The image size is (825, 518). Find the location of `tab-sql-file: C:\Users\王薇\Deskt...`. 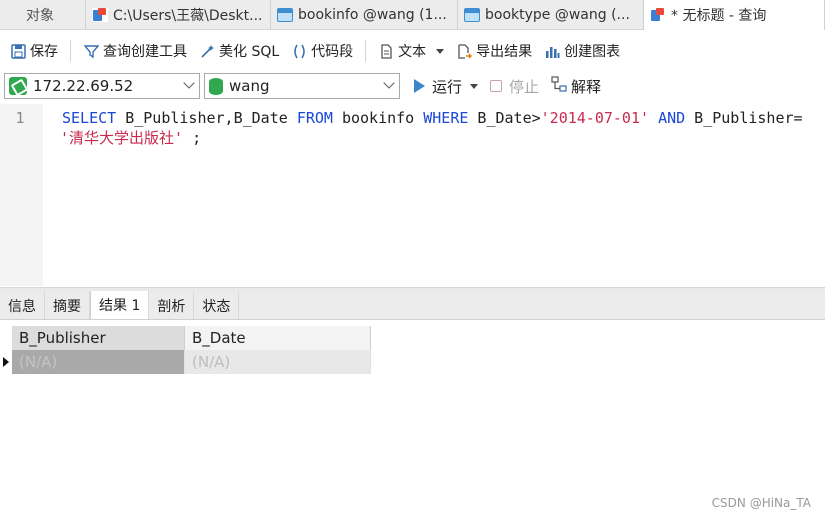

tab-sql-file: C:\Users\王薇\Deskt... is located at coordinates (178, 15).